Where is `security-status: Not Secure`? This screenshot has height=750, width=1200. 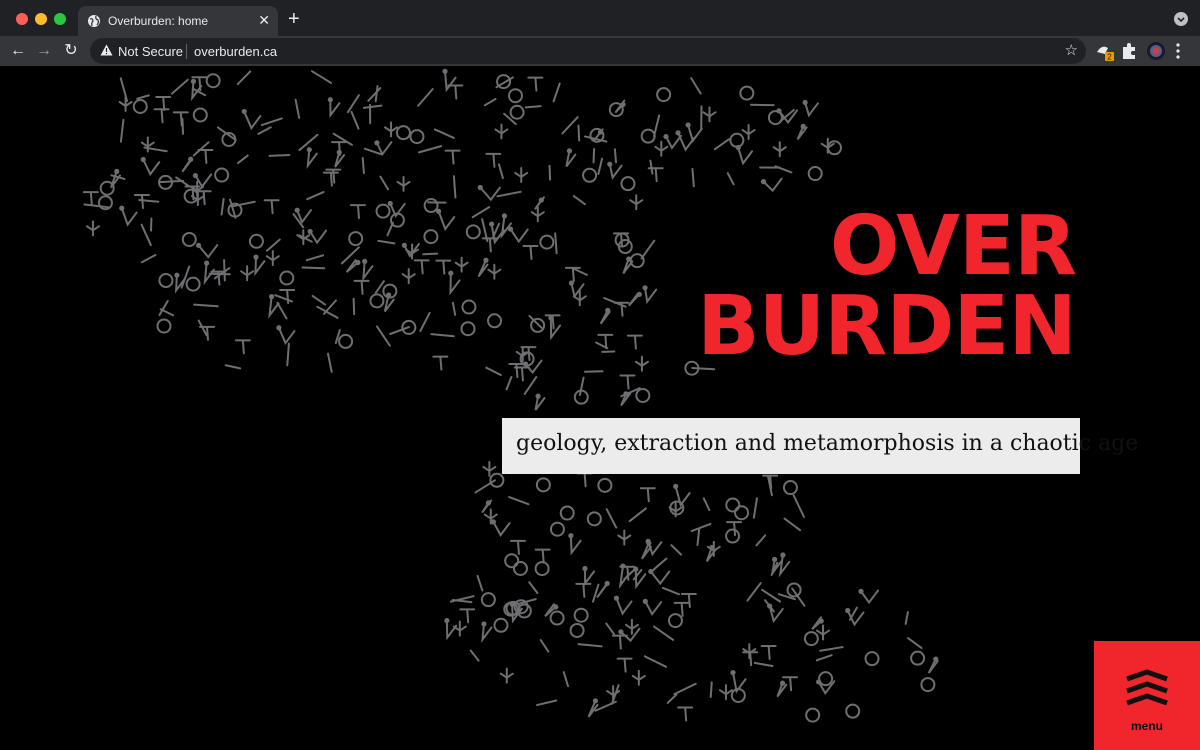
security-status: Not Secure is located at coordinates (150, 51).